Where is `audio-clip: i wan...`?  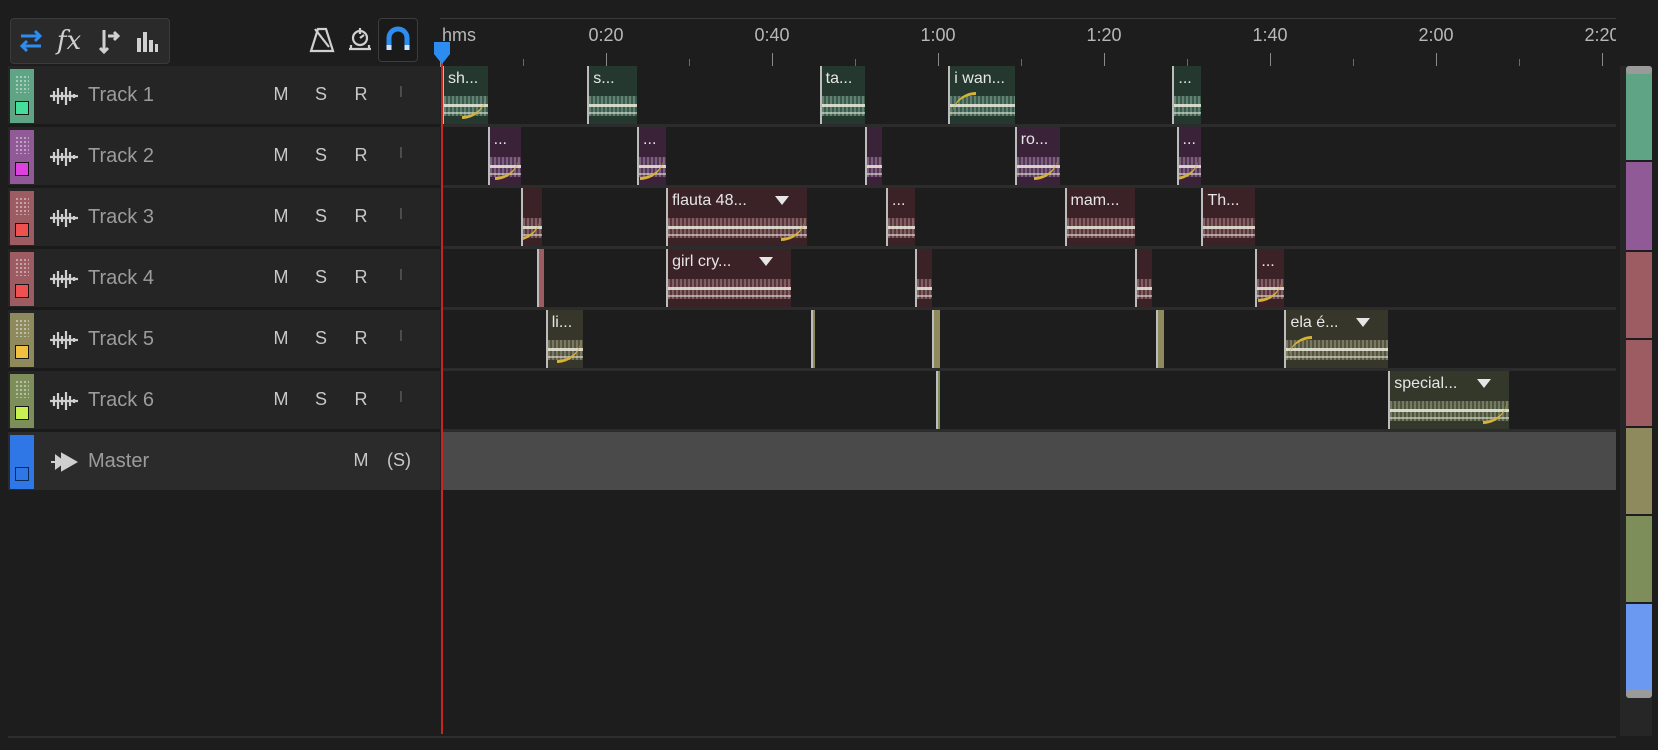
audio-clip: i wan... is located at coordinates (981, 95).